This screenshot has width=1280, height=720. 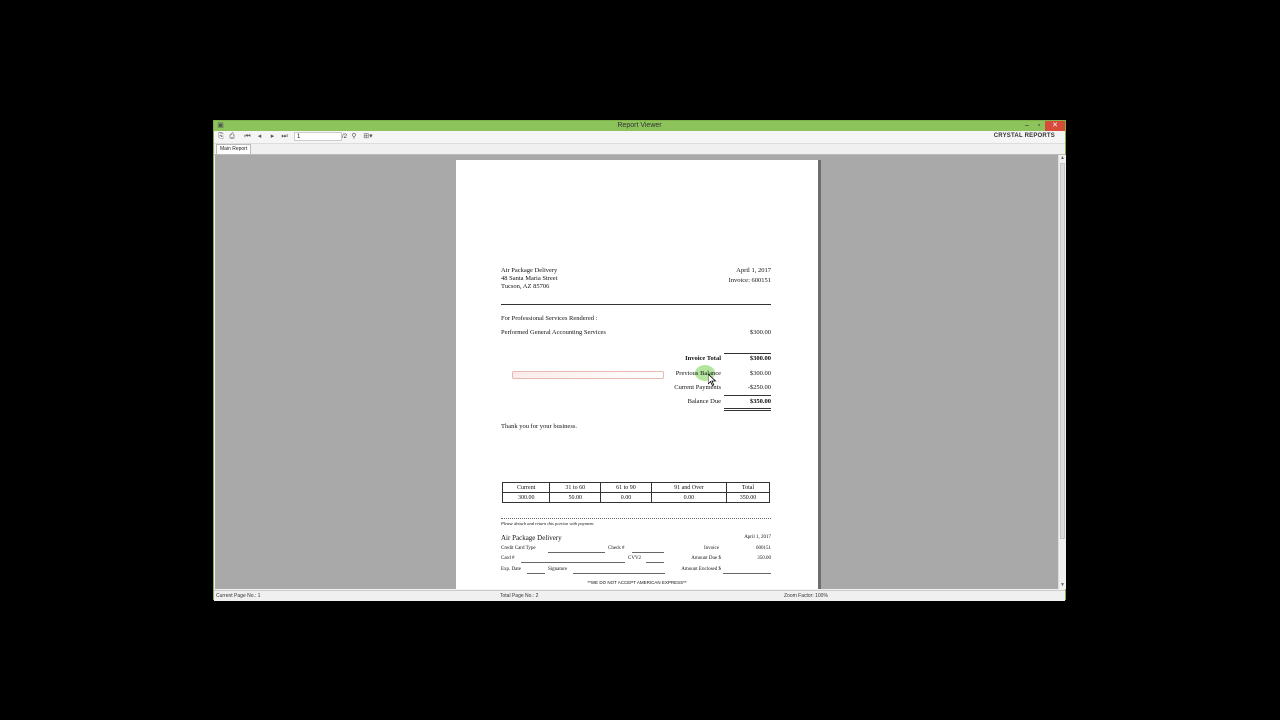 I want to click on mouse-cursor-icon, so click(x=712, y=380).